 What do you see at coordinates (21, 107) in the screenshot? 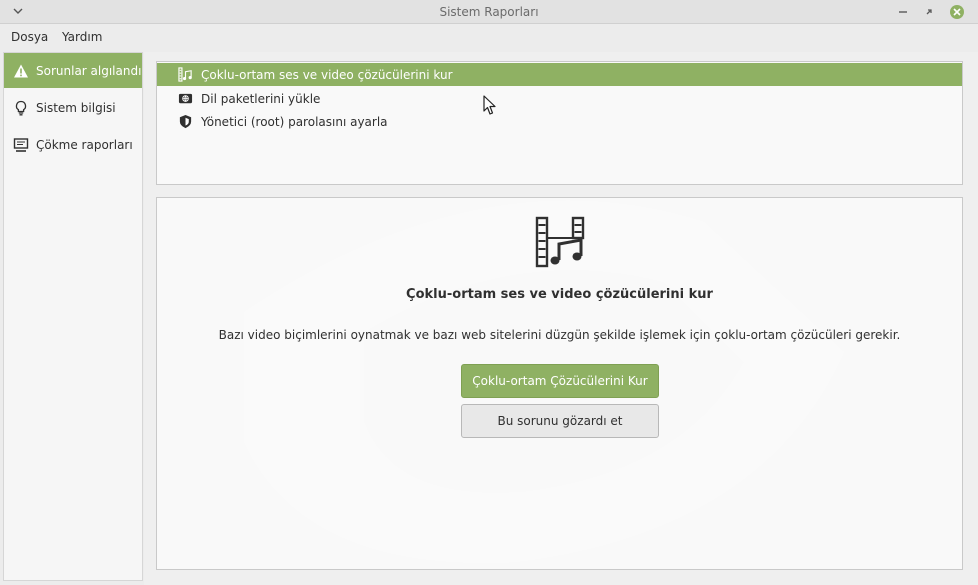
I see `lightbulb-icon` at bounding box center [21, 107].